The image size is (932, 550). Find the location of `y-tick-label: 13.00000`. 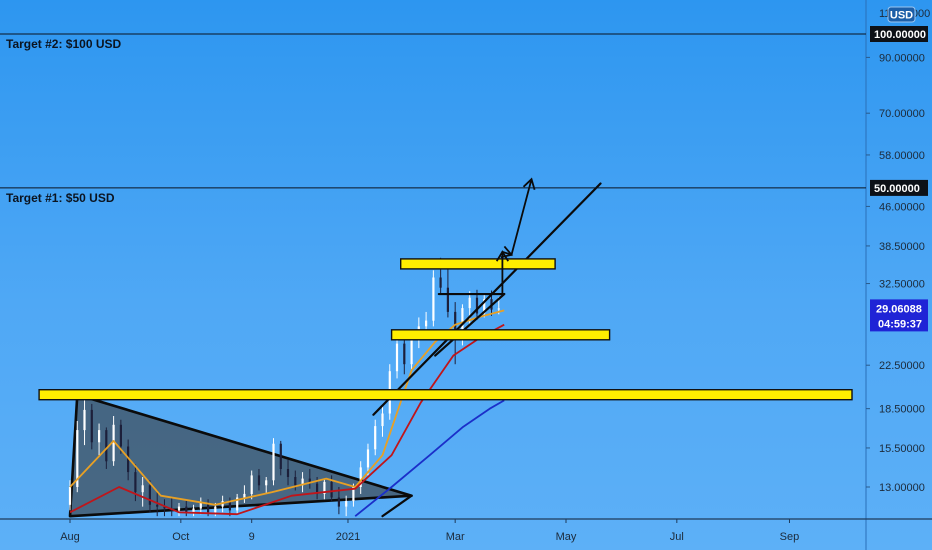

y-tick-label: 13.00000 is located at coordinates (902, 488).